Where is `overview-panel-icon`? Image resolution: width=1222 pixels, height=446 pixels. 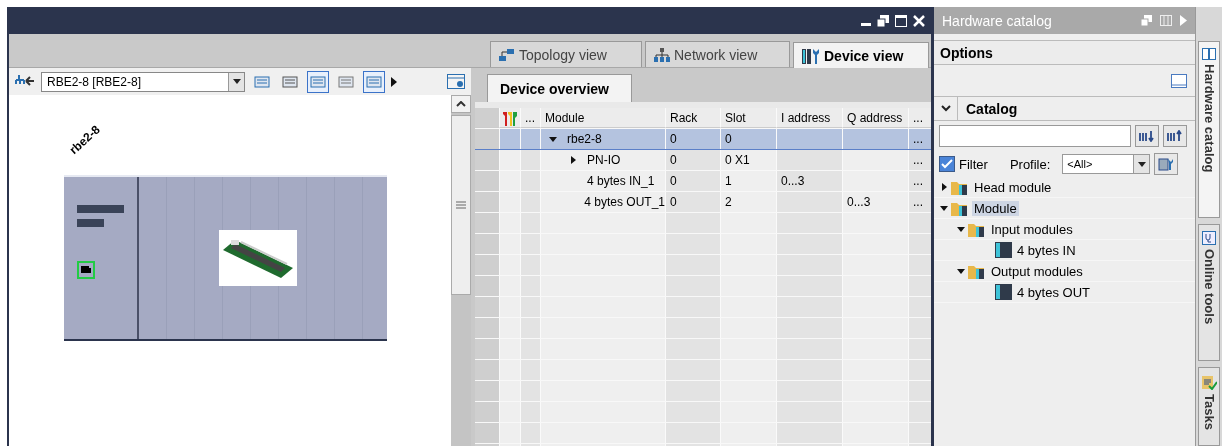
overview-panel-icon is located at coordinates (456, 81).